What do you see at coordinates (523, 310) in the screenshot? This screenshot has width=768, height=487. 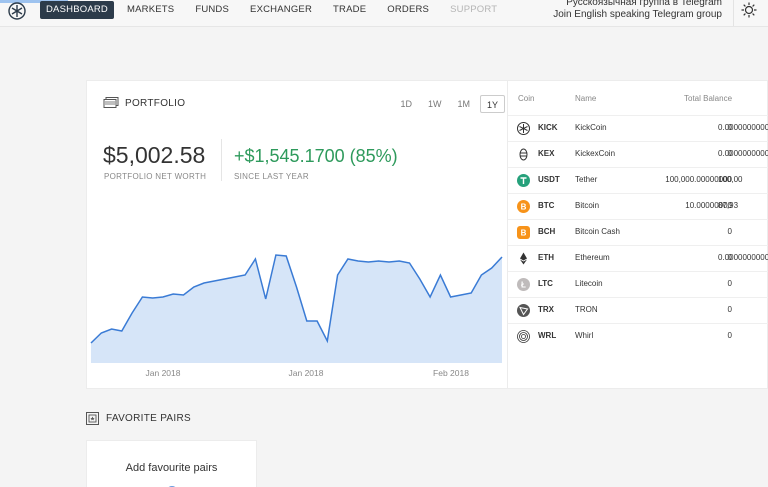 I see `tron-icon` at bounding box center [523, 310].